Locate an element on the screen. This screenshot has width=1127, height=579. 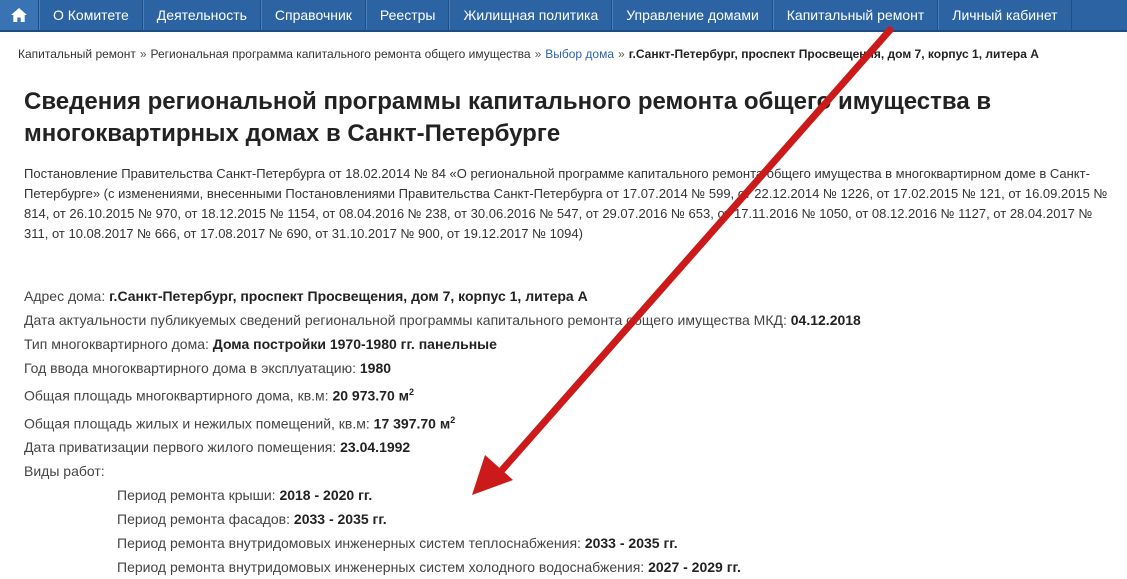
nav-item-registers: Реестры is located at coordinates (407, 15).